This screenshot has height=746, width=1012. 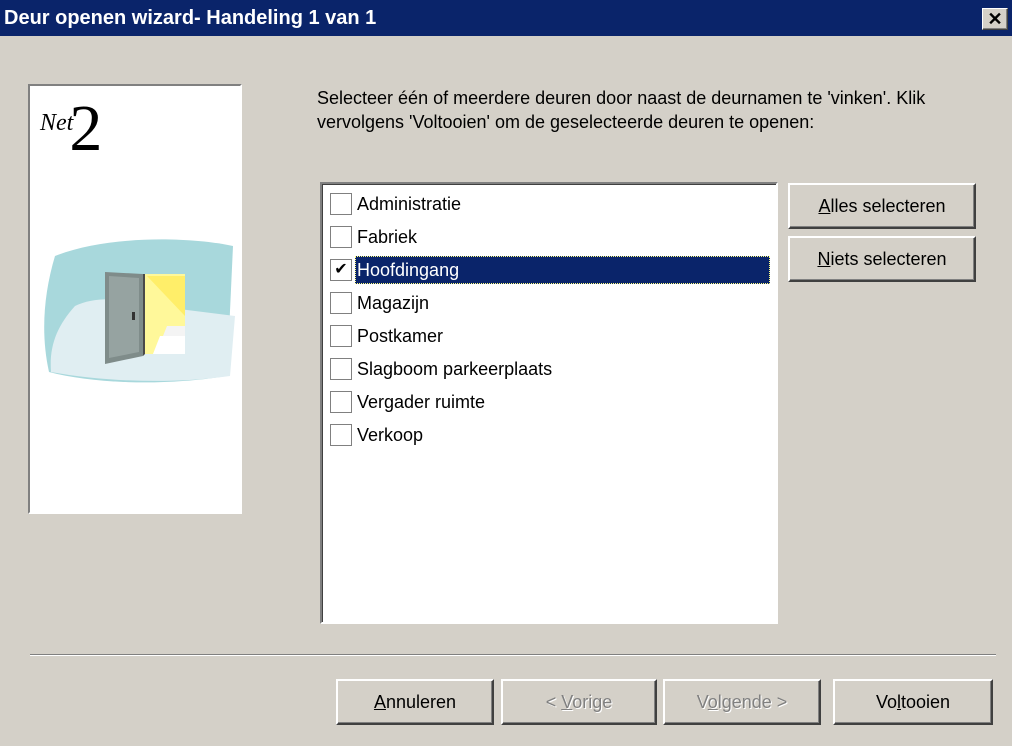 I want to click on next-label: Volgende >, so click(x=742, y=701).